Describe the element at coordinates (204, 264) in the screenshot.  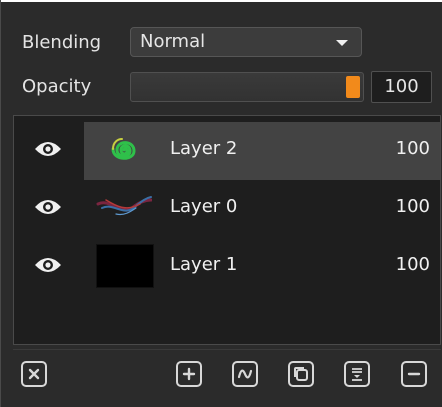
I see `layer-name: Layer 1` at that location.